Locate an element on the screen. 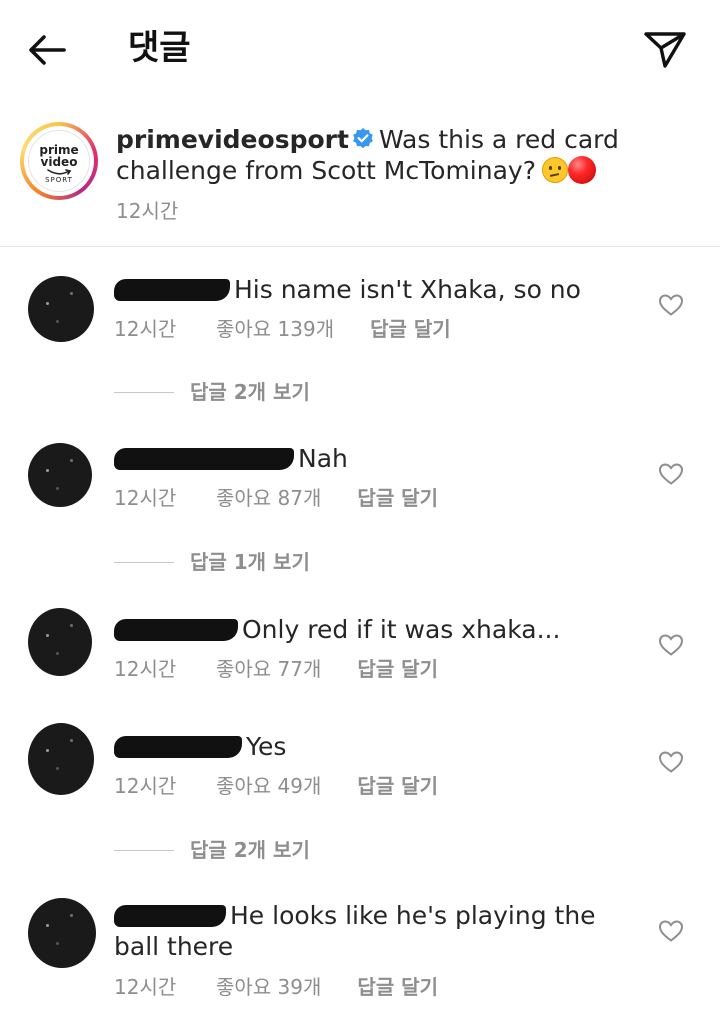 The height and width of the screenshot is (1022, 720). verified-badge-icon is located at coordinates (363, 138).